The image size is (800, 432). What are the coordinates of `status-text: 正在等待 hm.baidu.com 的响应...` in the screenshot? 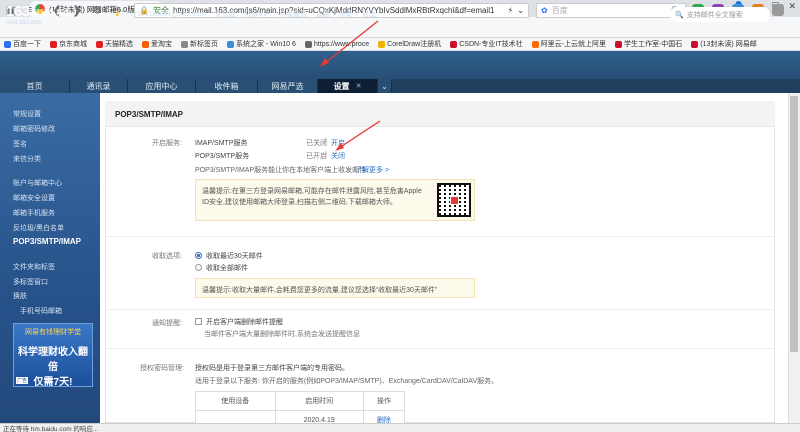 It's located at (51, 429).